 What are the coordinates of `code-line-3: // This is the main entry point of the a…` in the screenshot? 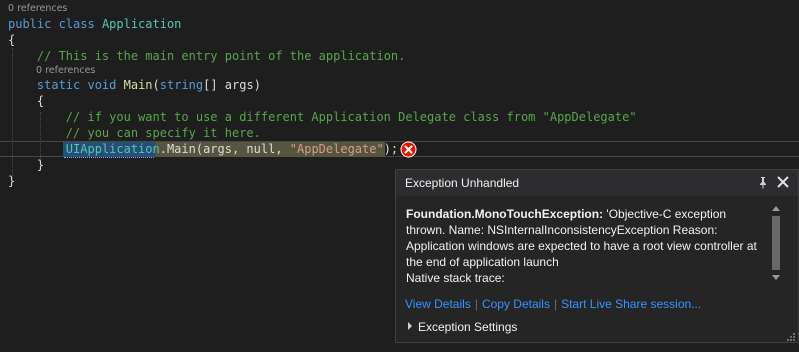 It's located at (206, 56).